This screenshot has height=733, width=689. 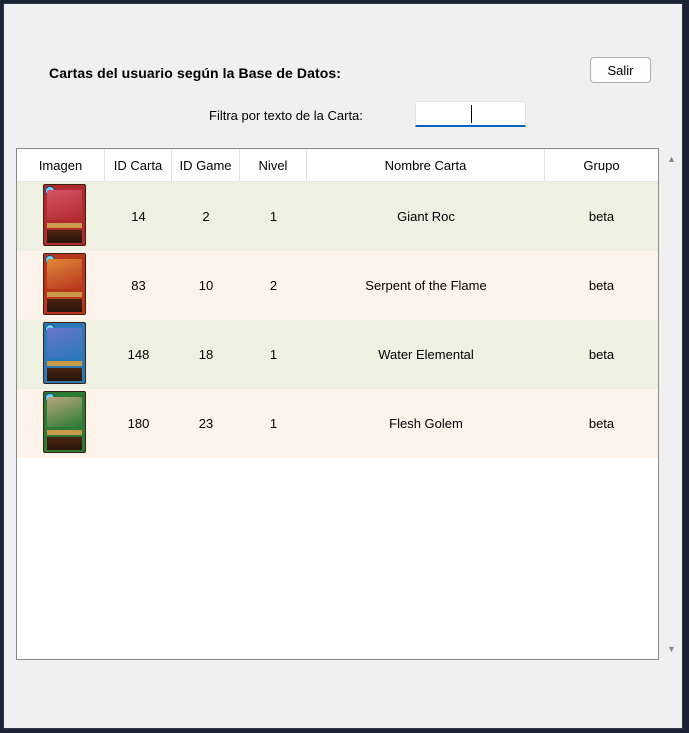 I want to click on scroll-up-arrow-icon: ▲, so click(x=671, y=159).